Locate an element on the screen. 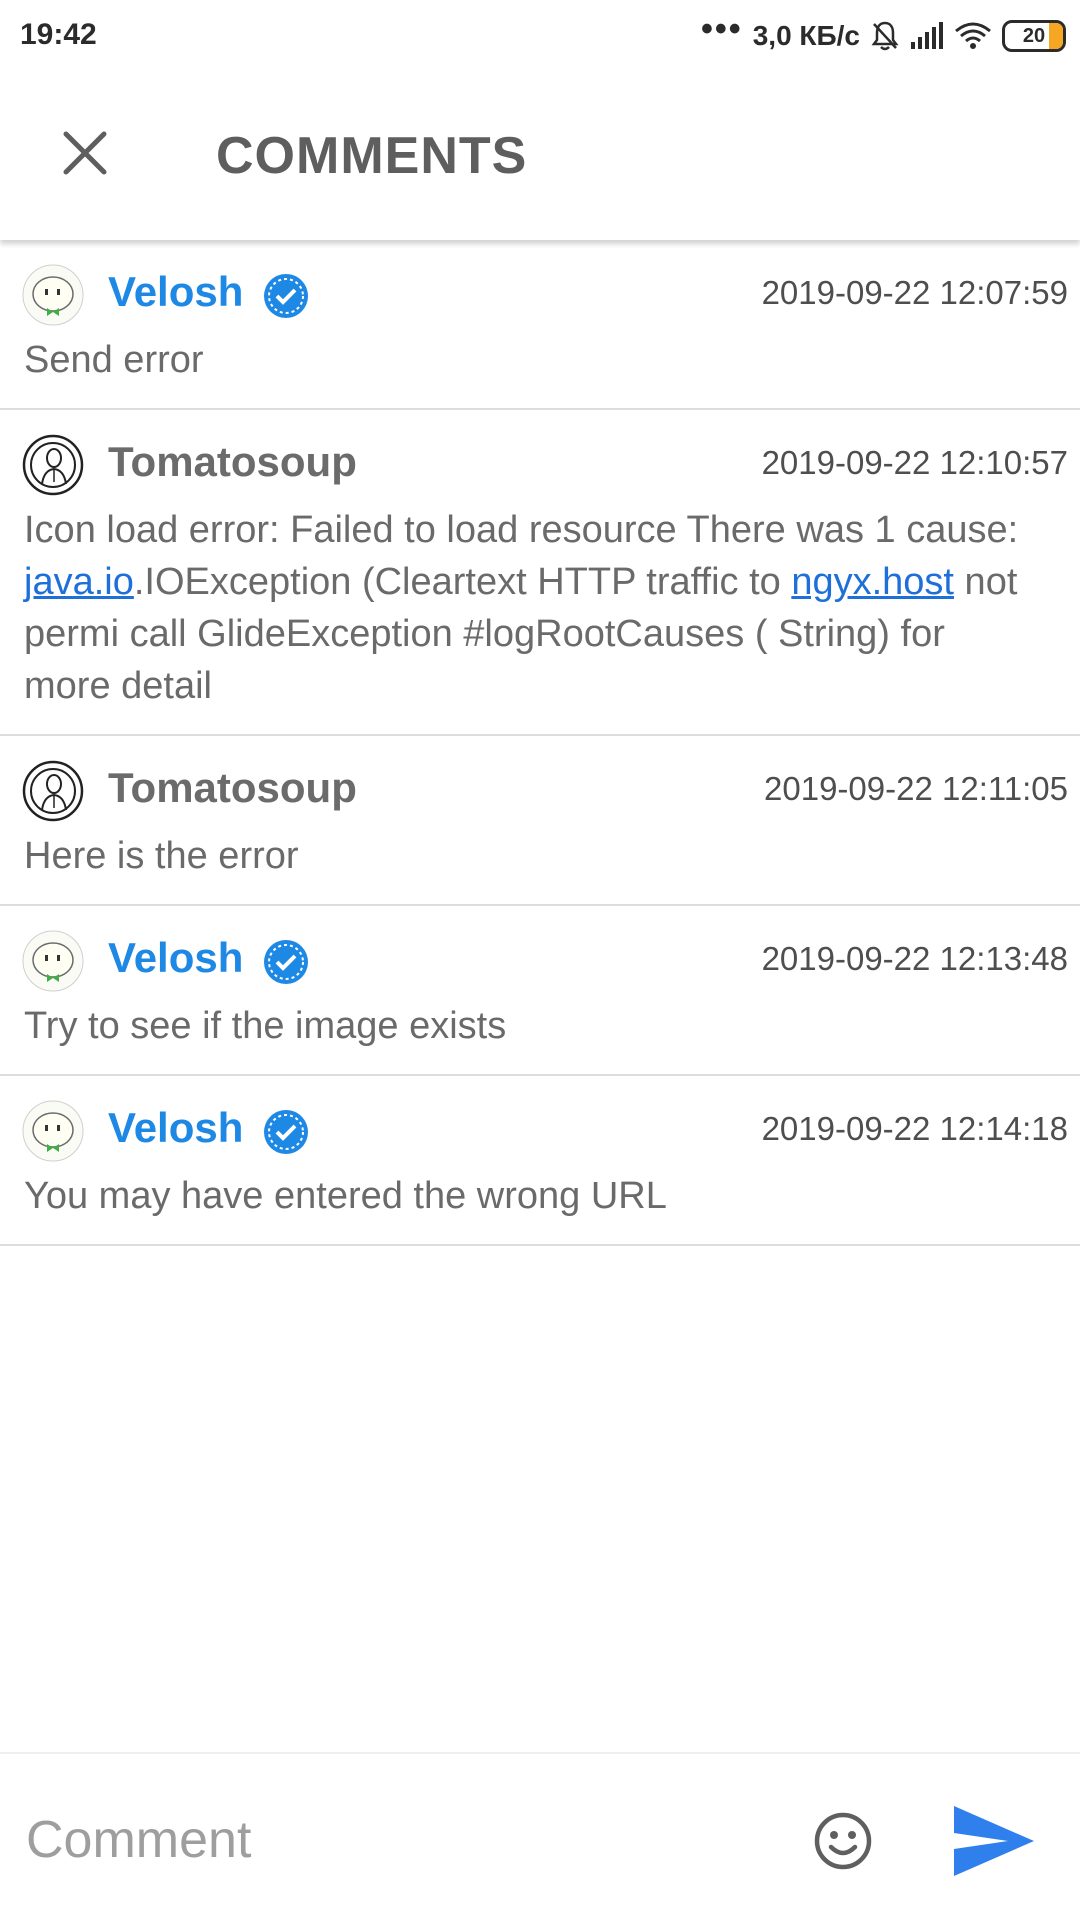 This screenshot has width=1080, height=1922. comment-link: java.io is located at coordinates (79, 582).